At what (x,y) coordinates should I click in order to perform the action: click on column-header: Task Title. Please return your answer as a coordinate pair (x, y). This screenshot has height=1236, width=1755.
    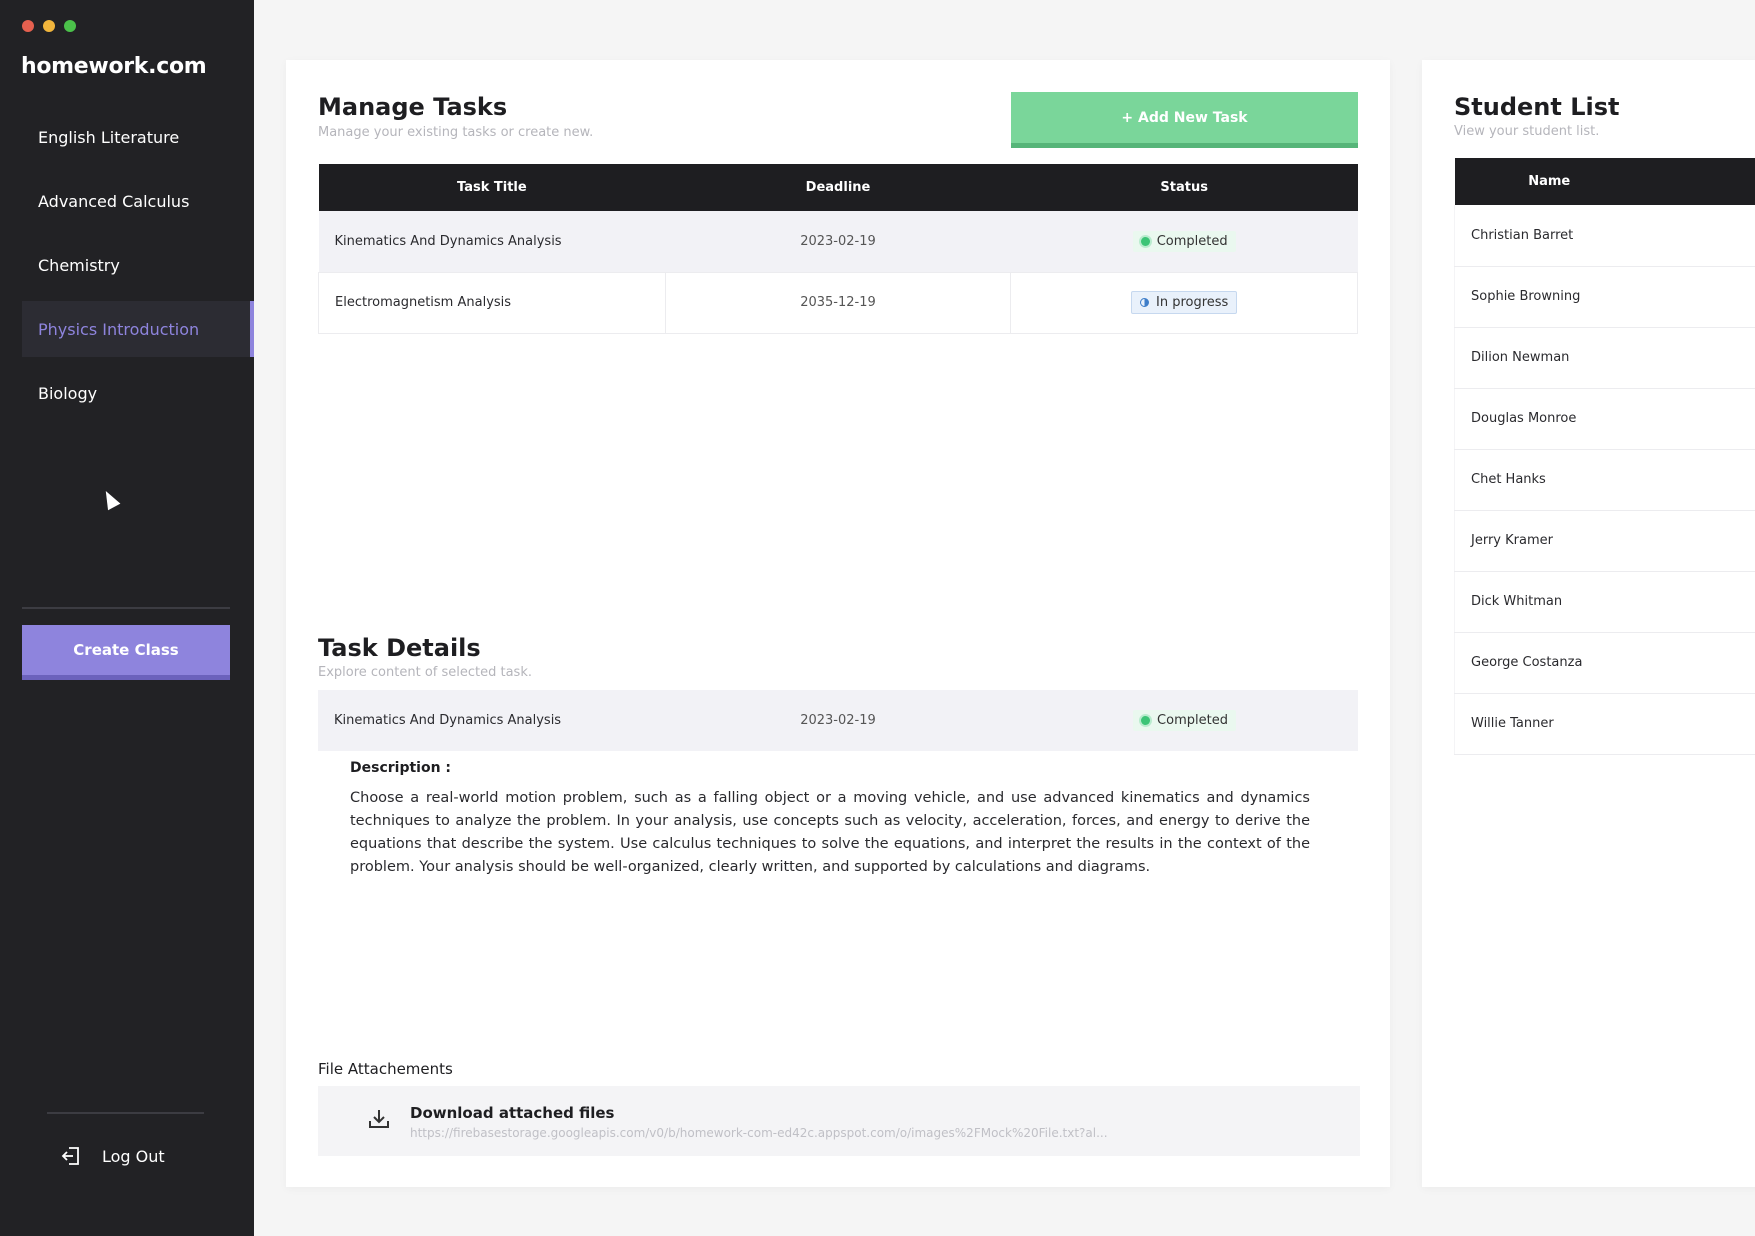
    Looking at the image, I should click on (492, 187).